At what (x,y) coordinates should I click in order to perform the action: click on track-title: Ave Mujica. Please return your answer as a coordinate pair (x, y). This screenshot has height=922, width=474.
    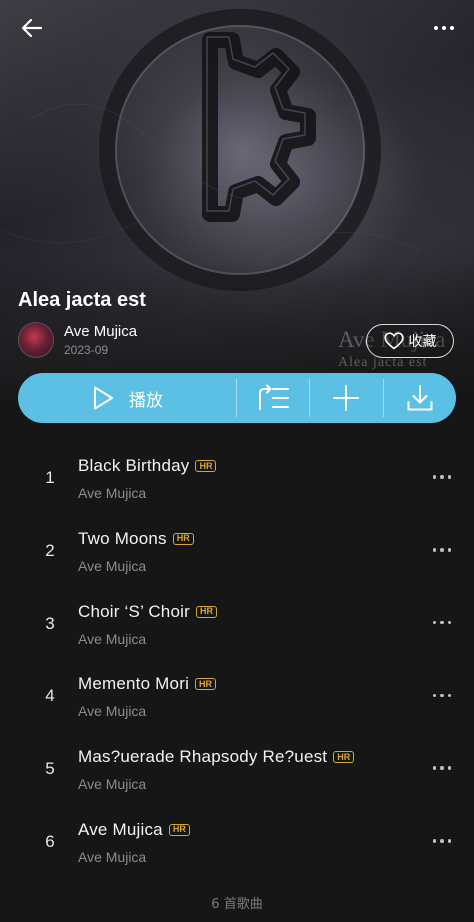
    Looking at the image, I should click on (120, 829).